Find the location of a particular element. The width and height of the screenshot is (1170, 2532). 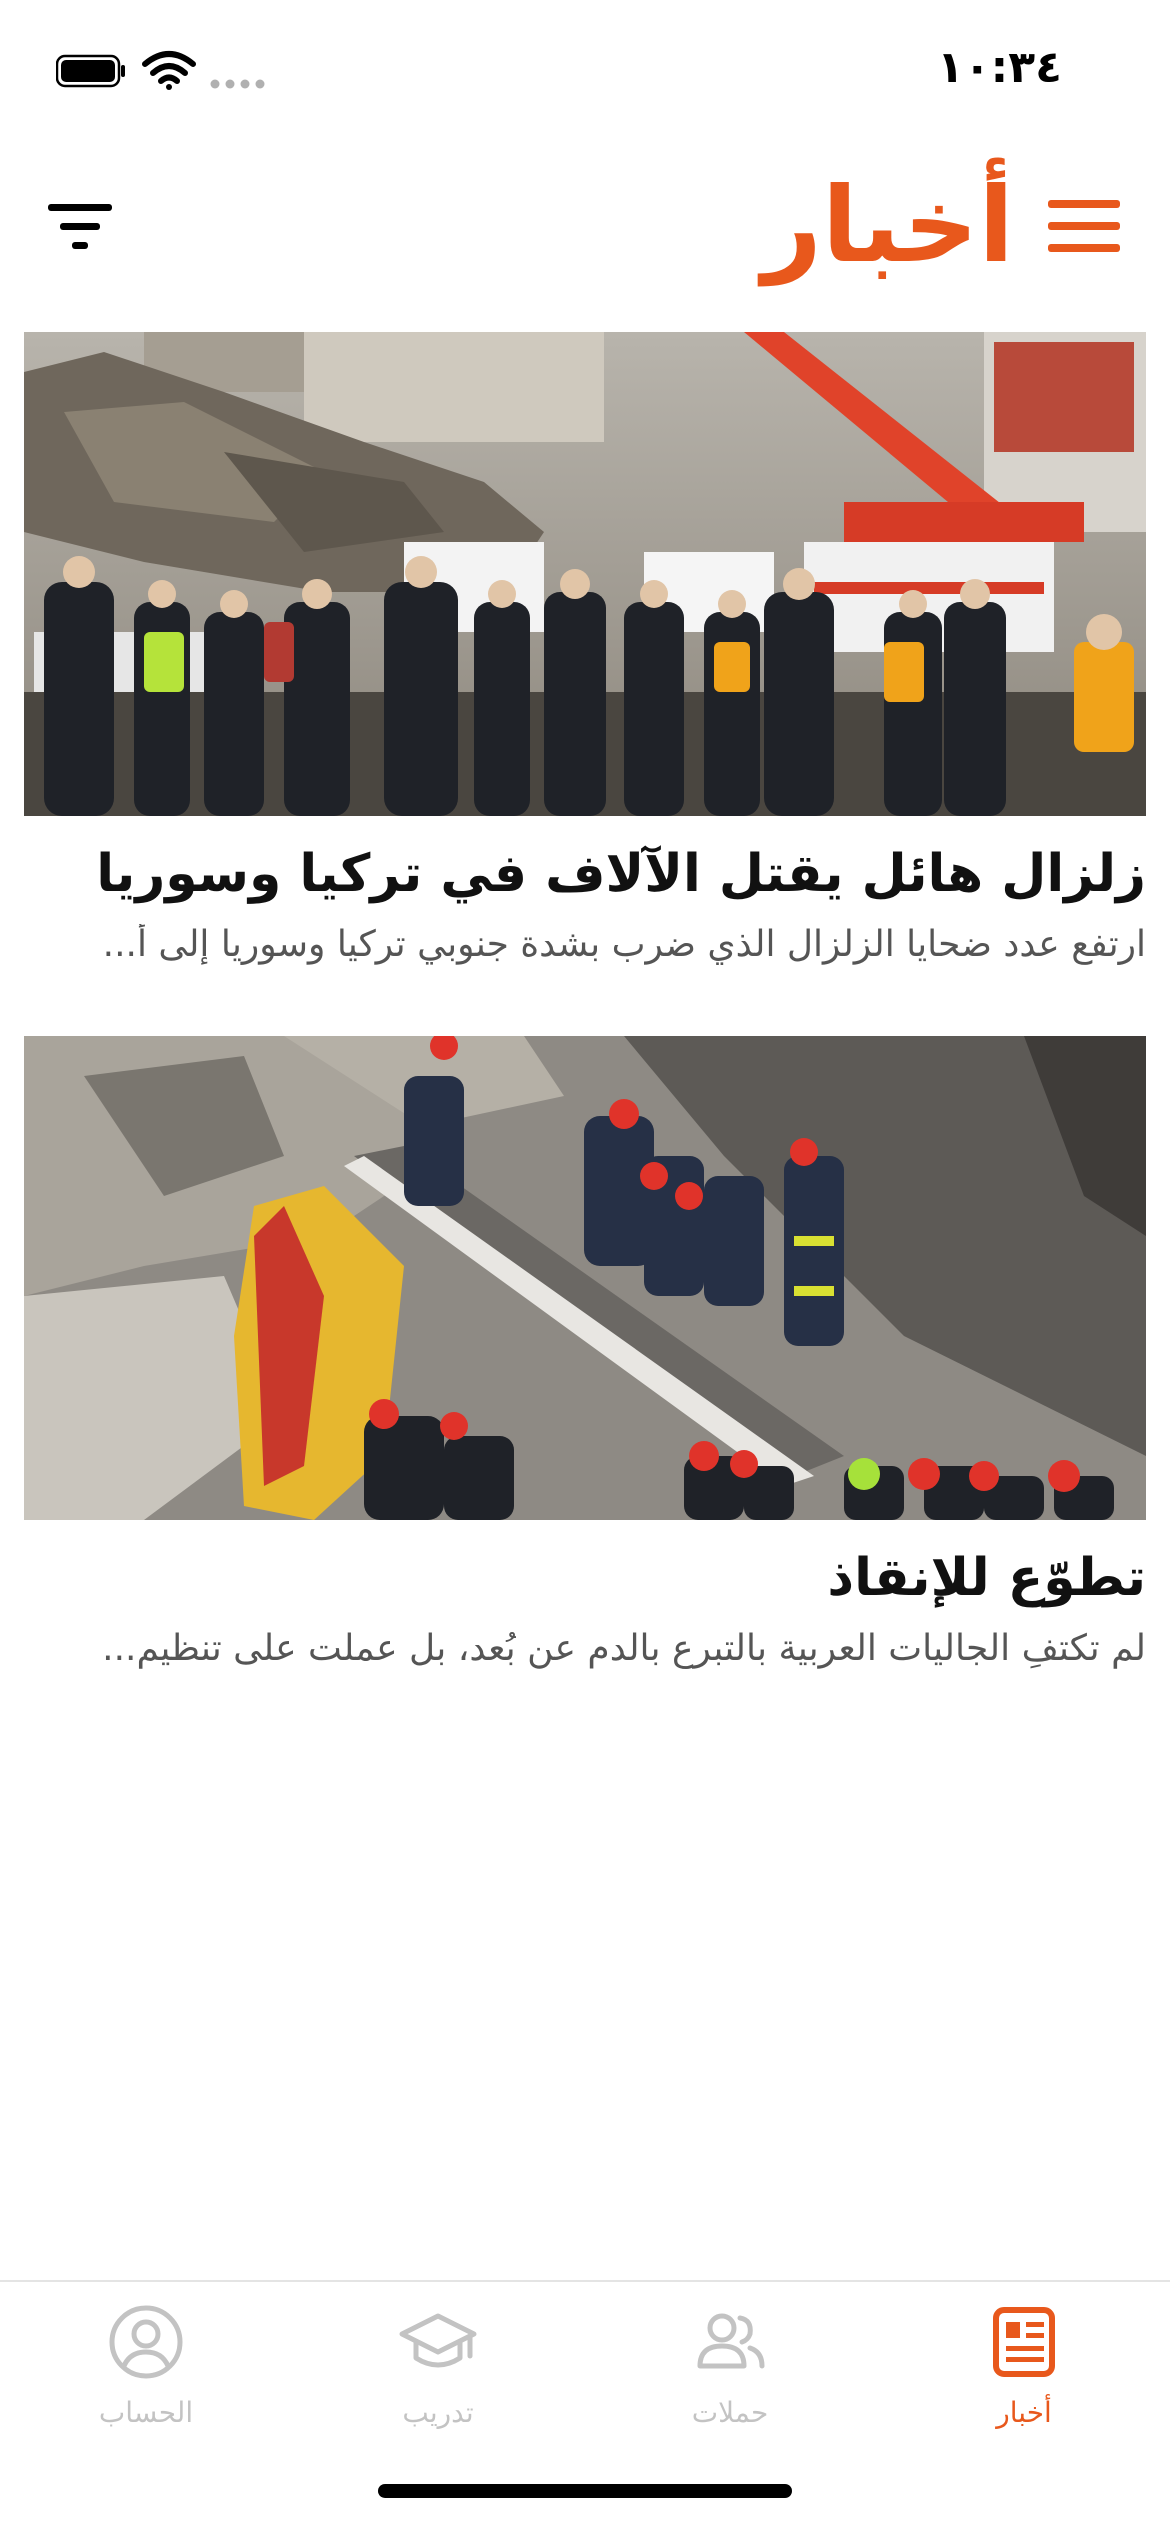

page-title: أخبار is located at coordinates (888, 225).